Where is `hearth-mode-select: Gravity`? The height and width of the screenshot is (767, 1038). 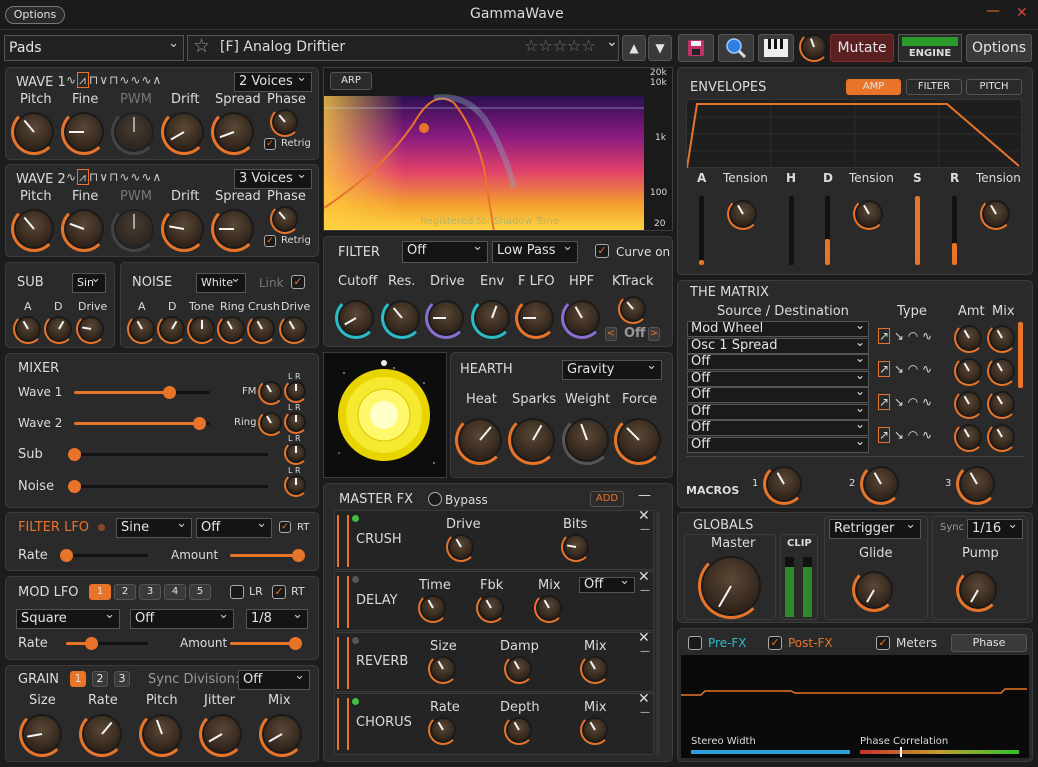
hearth-mode-select: Gravity is located at coordinates (612, 370).